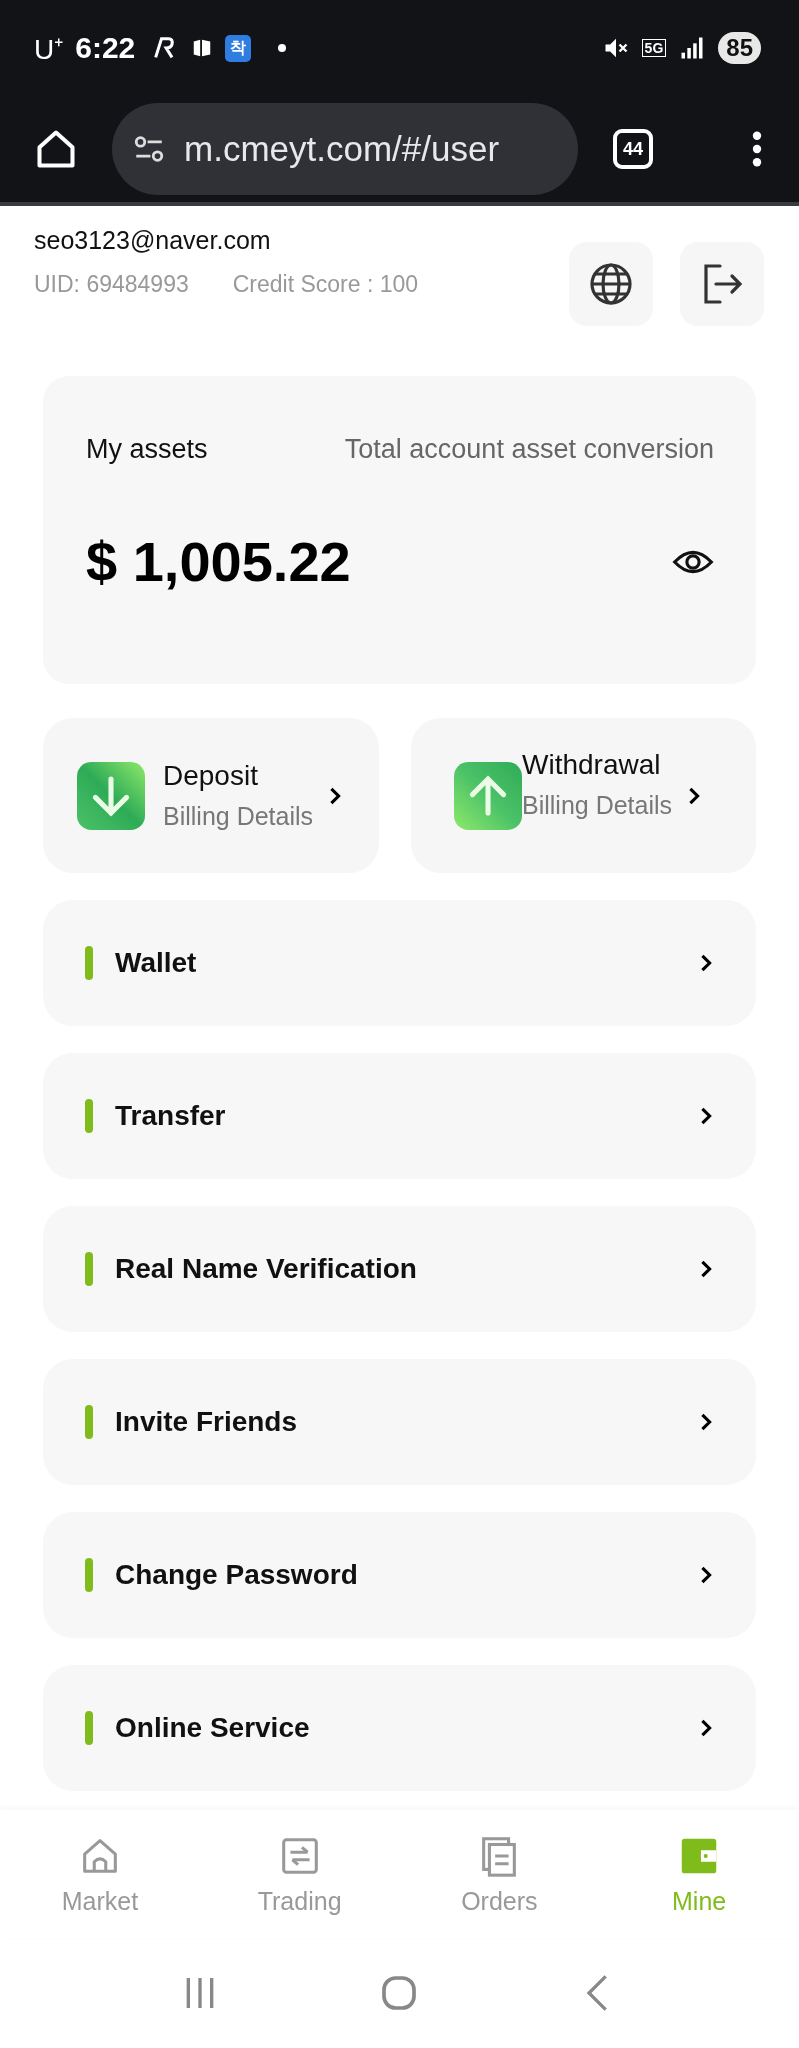 This screenshot has width=799, height=2048. I want to click on action-title: Withdrawal, so click(592, 765).